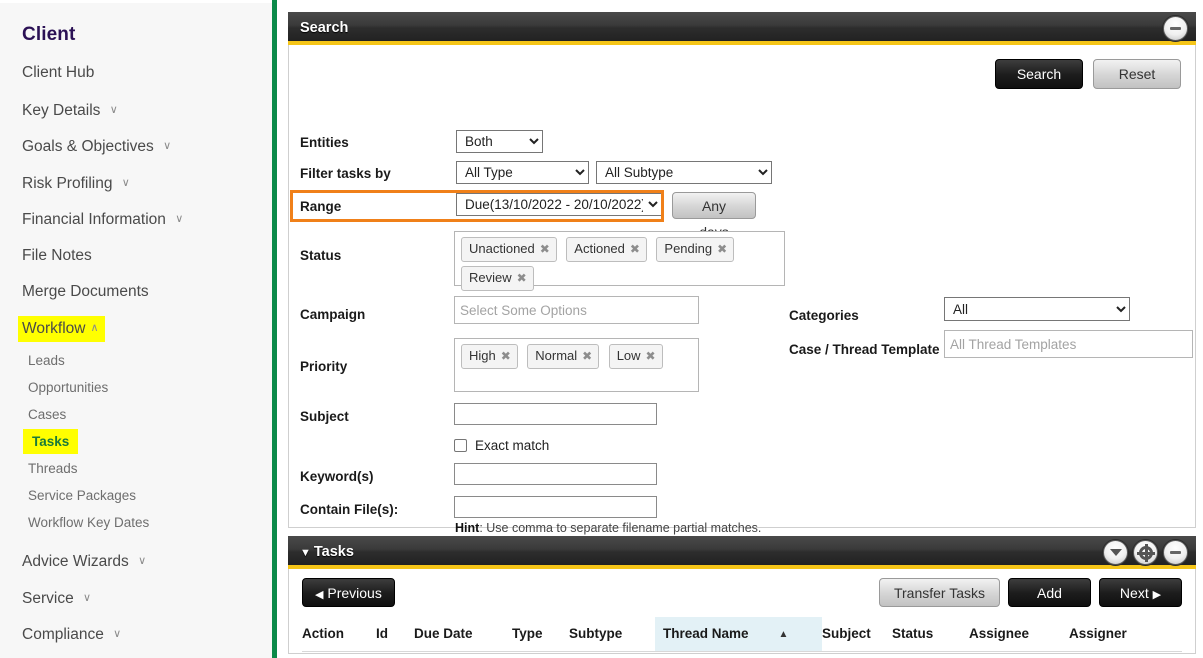 The height and width of the screenshot is (658, 1203). Describe the element at coordinates (136, 110) in the screenshot. I see `sidebar-item-key-details: Key Details ∨` at that location.